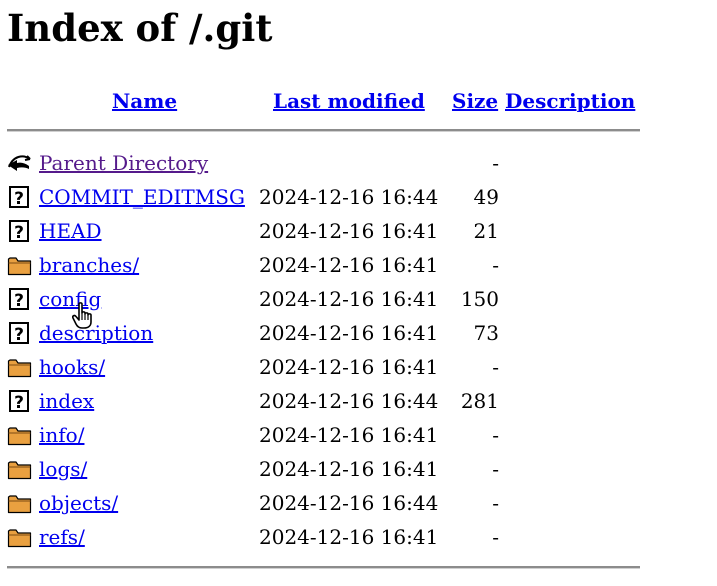 The image size is (717, 586). I want to click on column-header-name: Name, so click(144, 101).